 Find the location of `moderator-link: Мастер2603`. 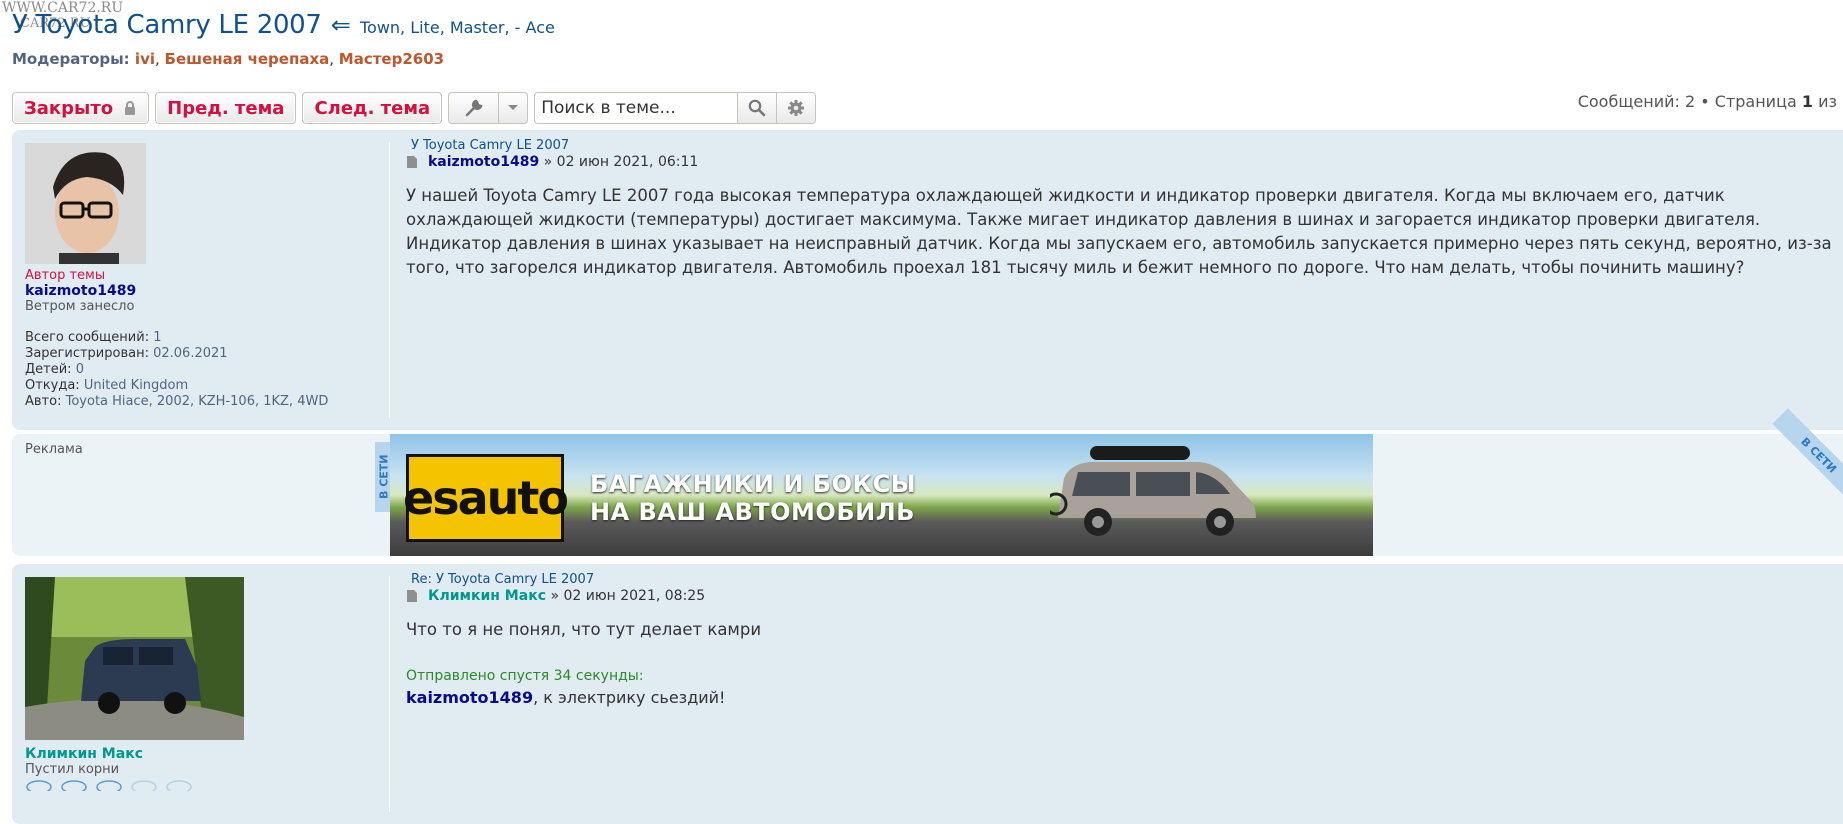

moderator-link: Мастер2603 is located at coordinates (391, 59).